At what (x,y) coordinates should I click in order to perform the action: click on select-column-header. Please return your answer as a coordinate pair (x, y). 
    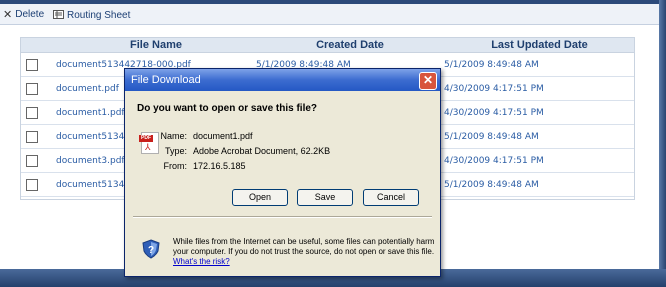
    Looking at the image, I should click on (38, 45).